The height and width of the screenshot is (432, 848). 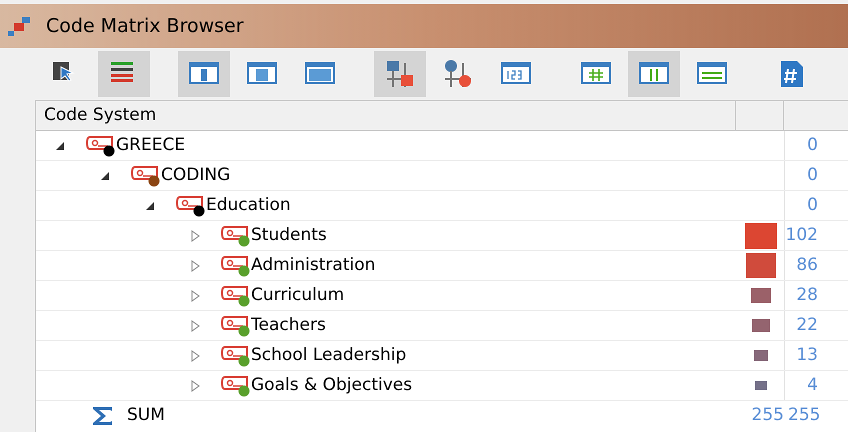 What do you see at coordinates (195, 175) in the screenshot?
I see `code-label: CODING` at bounding box center [195, 175].